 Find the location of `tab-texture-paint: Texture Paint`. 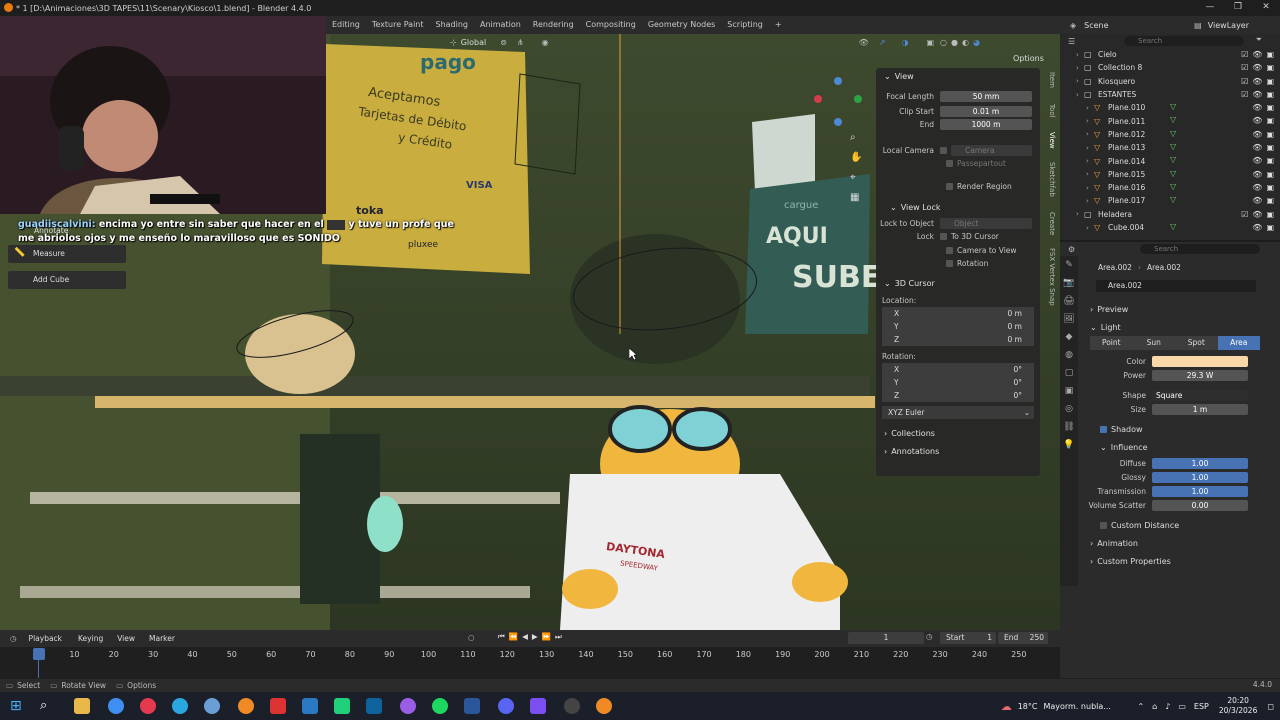

tab-texture-paint: Texture Paint is located at coordinates (398, 25).